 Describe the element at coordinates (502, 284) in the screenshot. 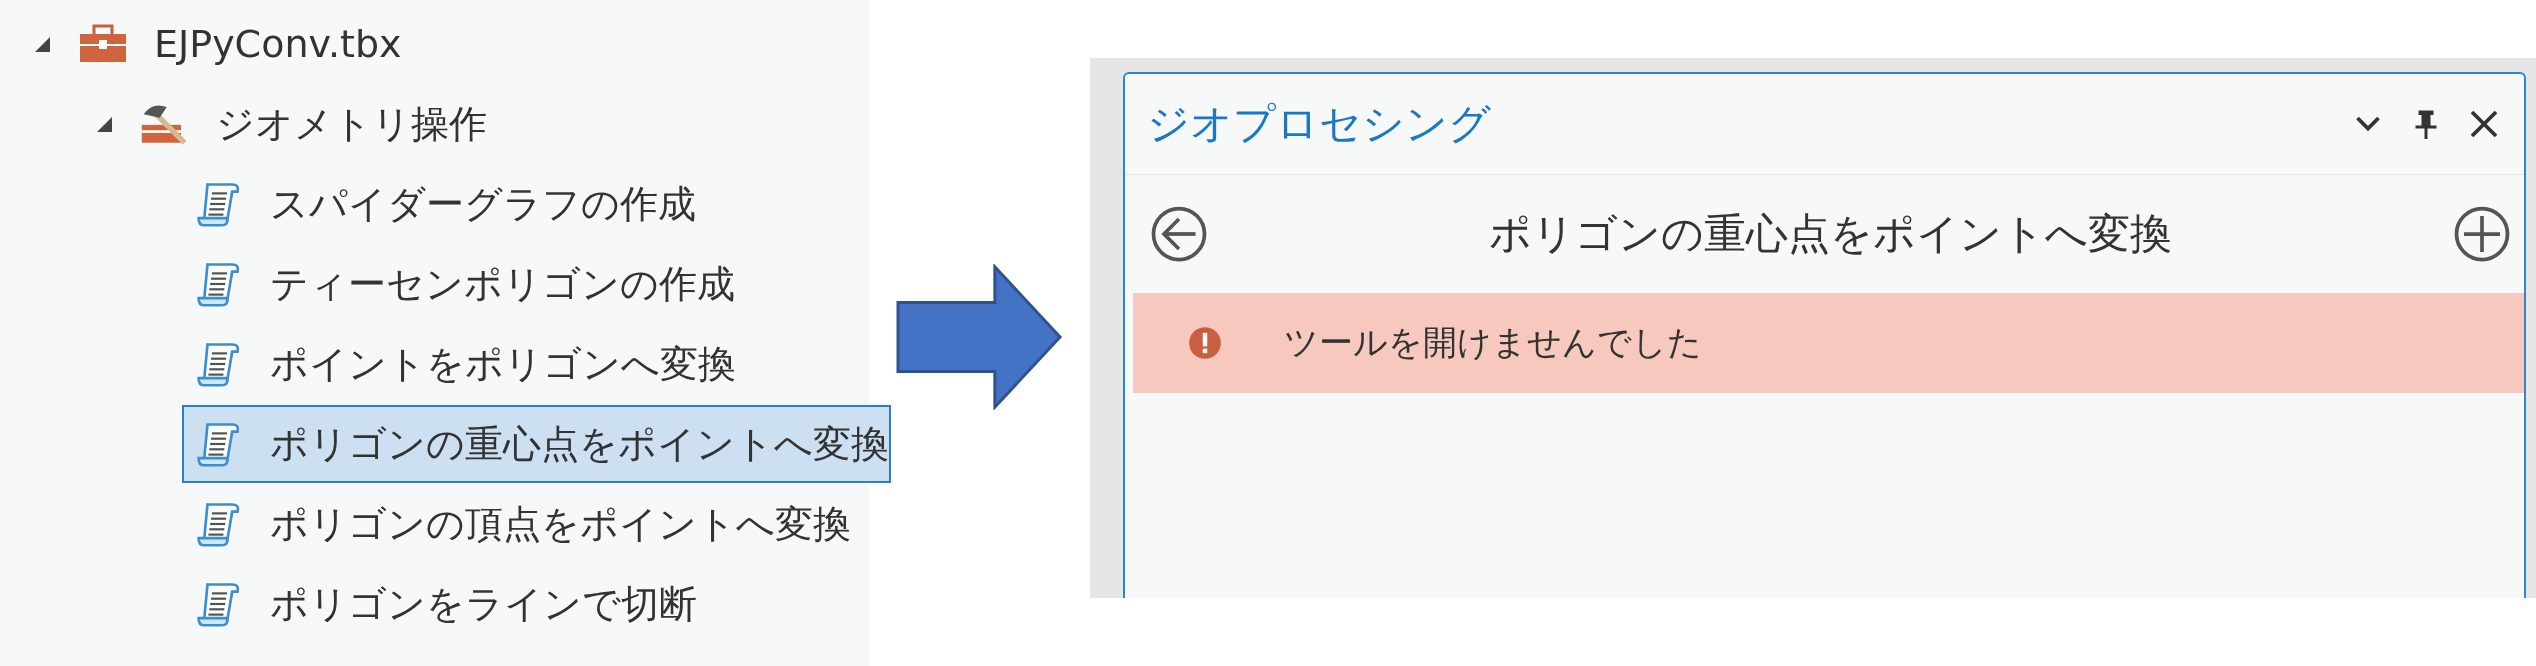

I see `tree-label: ティーセンポリゴンの作成` at that location.